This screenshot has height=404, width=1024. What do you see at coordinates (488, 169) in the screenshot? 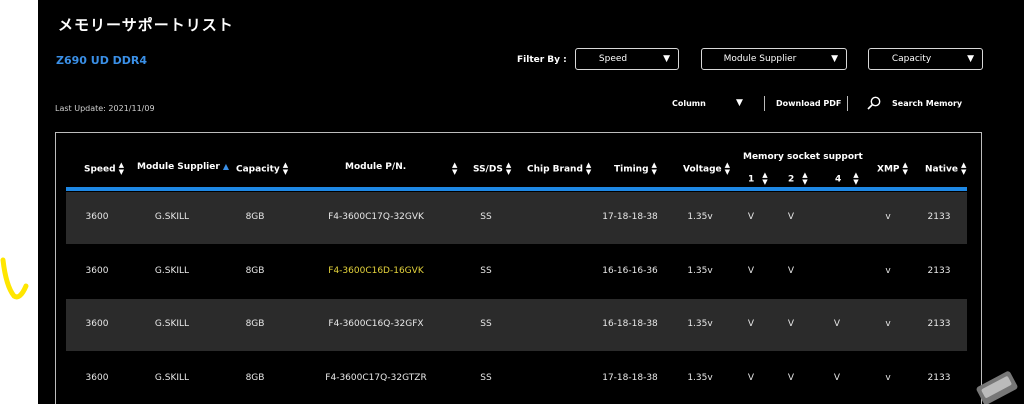
I see `header-ssds-label: SS/DS` at bounding box center [488, 169].